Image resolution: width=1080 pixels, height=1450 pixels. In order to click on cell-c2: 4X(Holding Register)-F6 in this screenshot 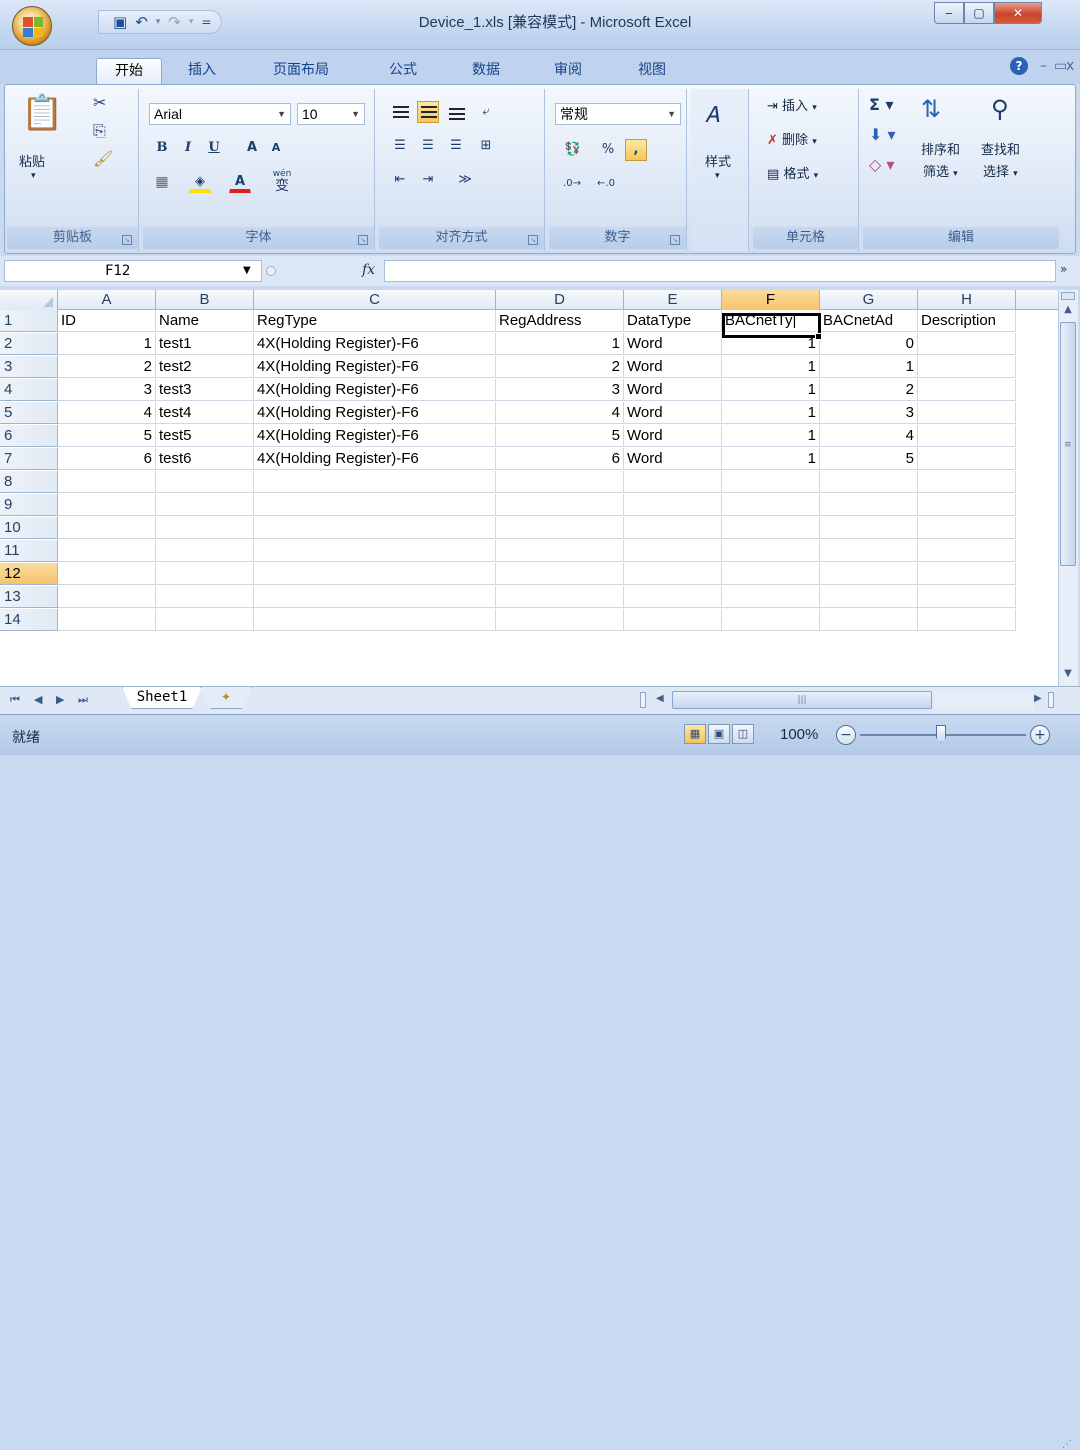, I will do `click(375, 344)`.